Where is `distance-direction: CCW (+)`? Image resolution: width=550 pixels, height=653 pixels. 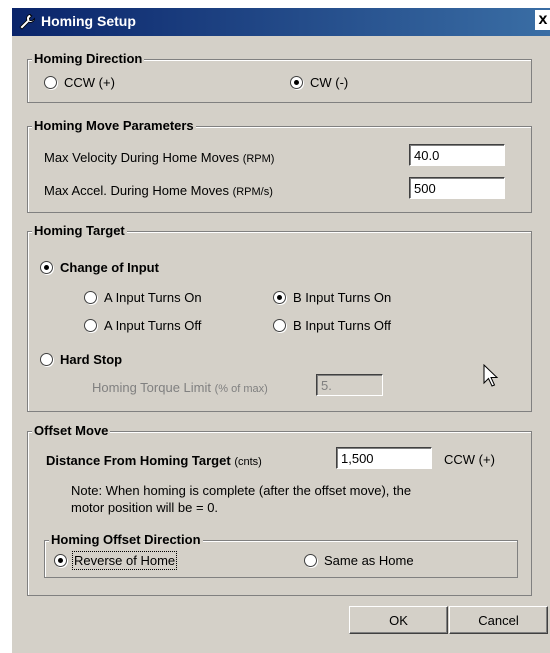
distance-direction: CCW (+) is located at coordinates (469, 459).